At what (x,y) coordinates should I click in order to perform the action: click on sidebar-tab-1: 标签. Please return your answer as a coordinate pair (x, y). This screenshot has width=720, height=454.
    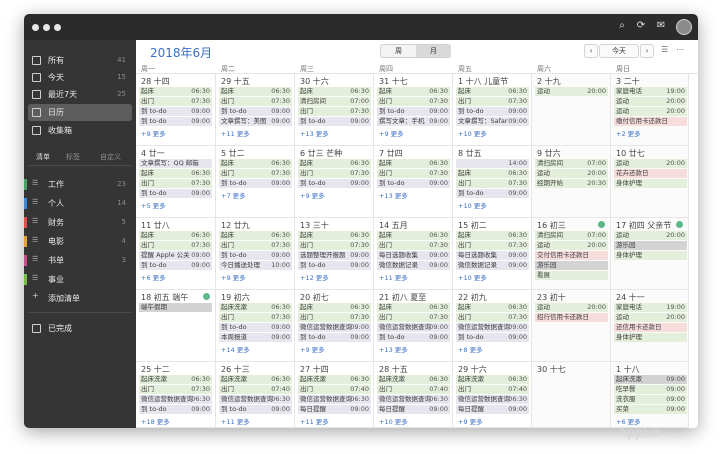
    Looking at the image, I should click on (73, 157).